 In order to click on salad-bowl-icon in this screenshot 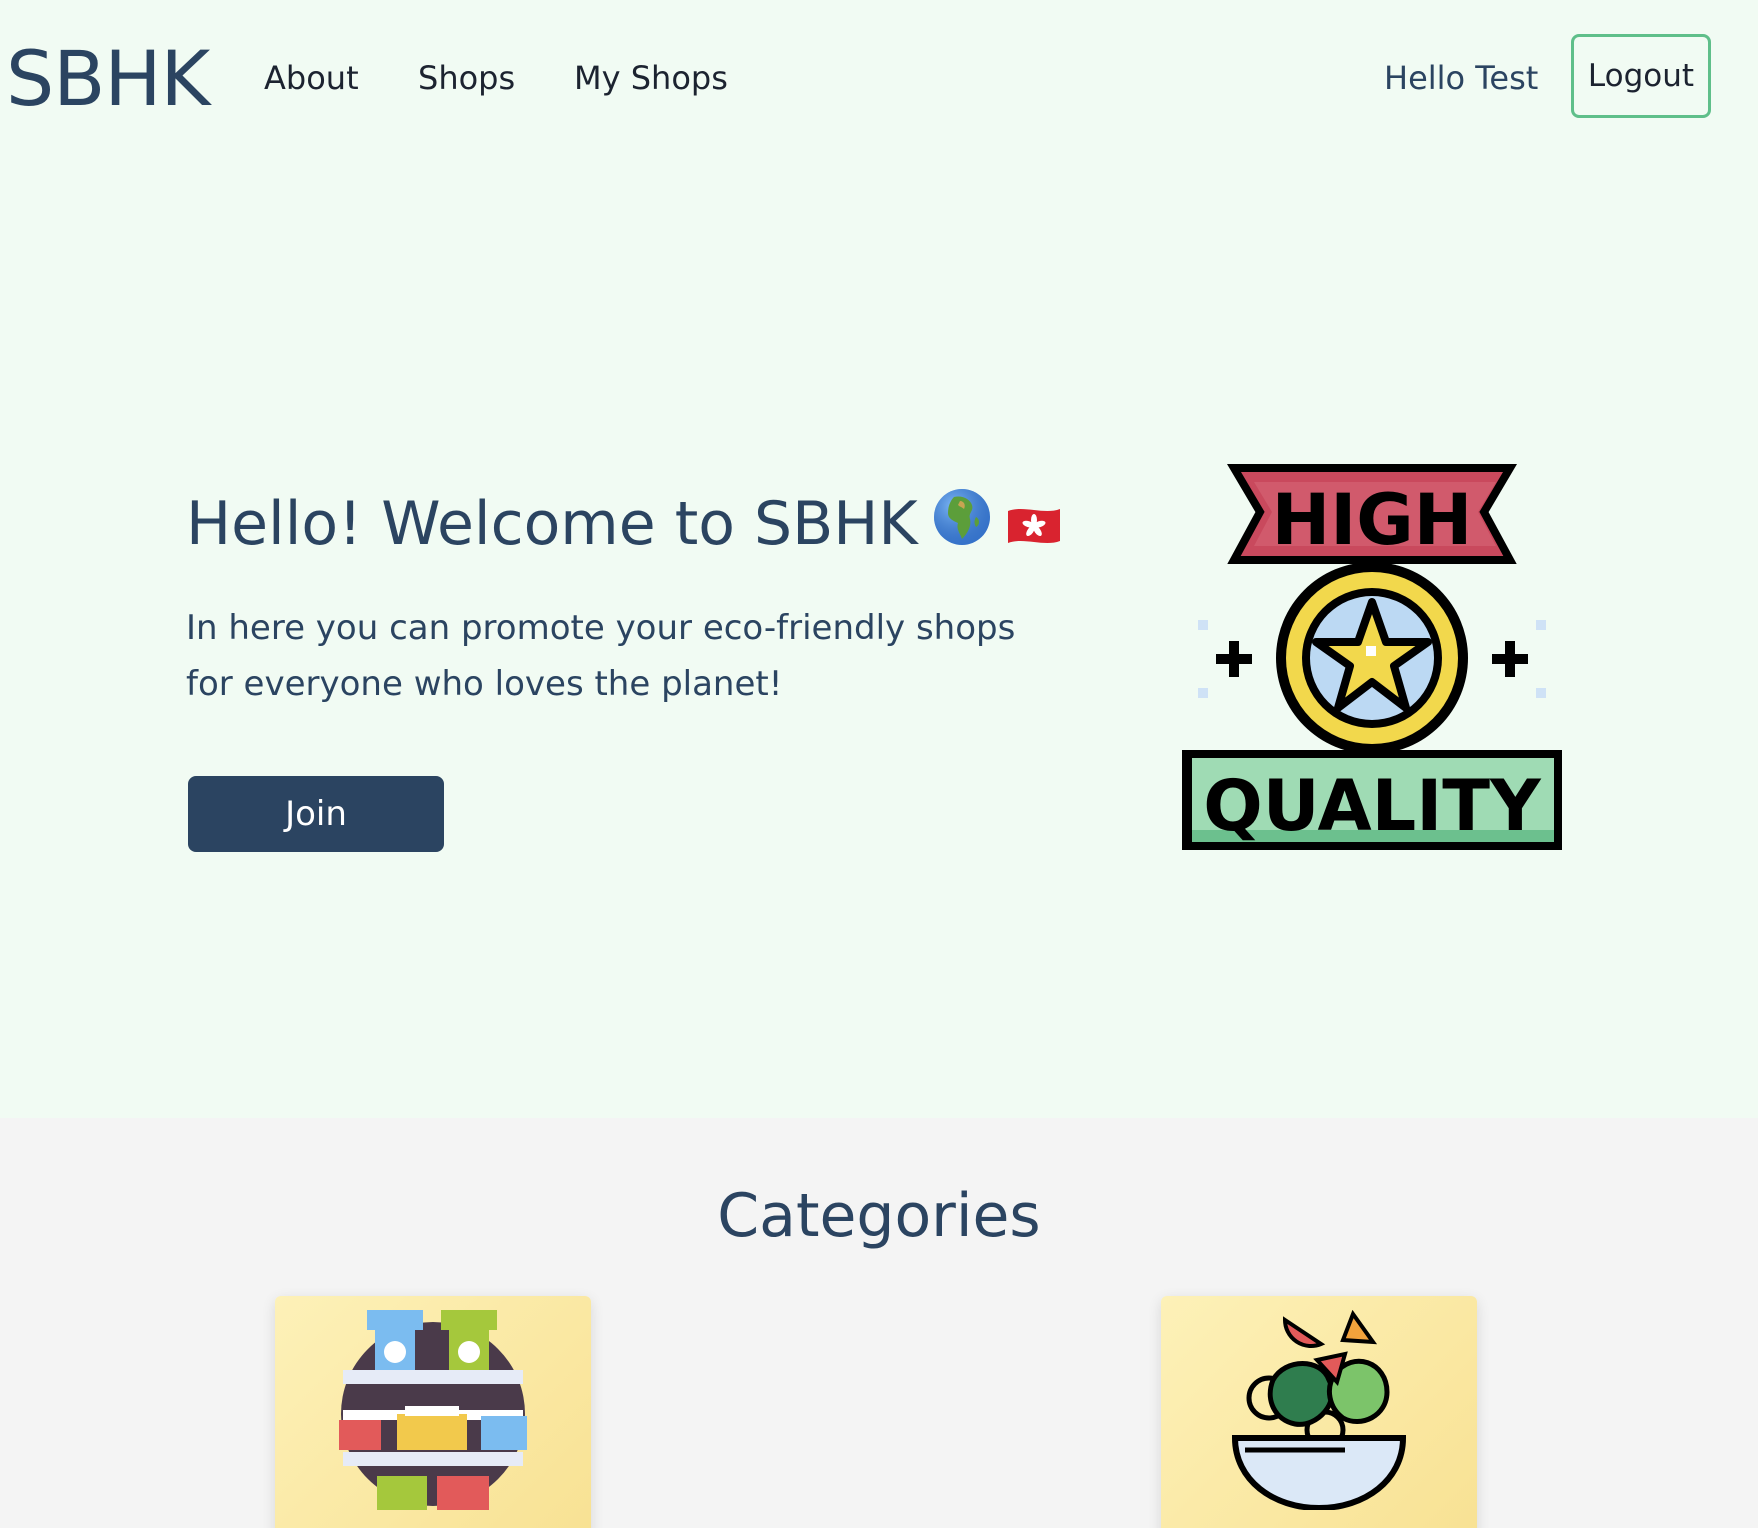, I will do `click(1319, 1410)`.